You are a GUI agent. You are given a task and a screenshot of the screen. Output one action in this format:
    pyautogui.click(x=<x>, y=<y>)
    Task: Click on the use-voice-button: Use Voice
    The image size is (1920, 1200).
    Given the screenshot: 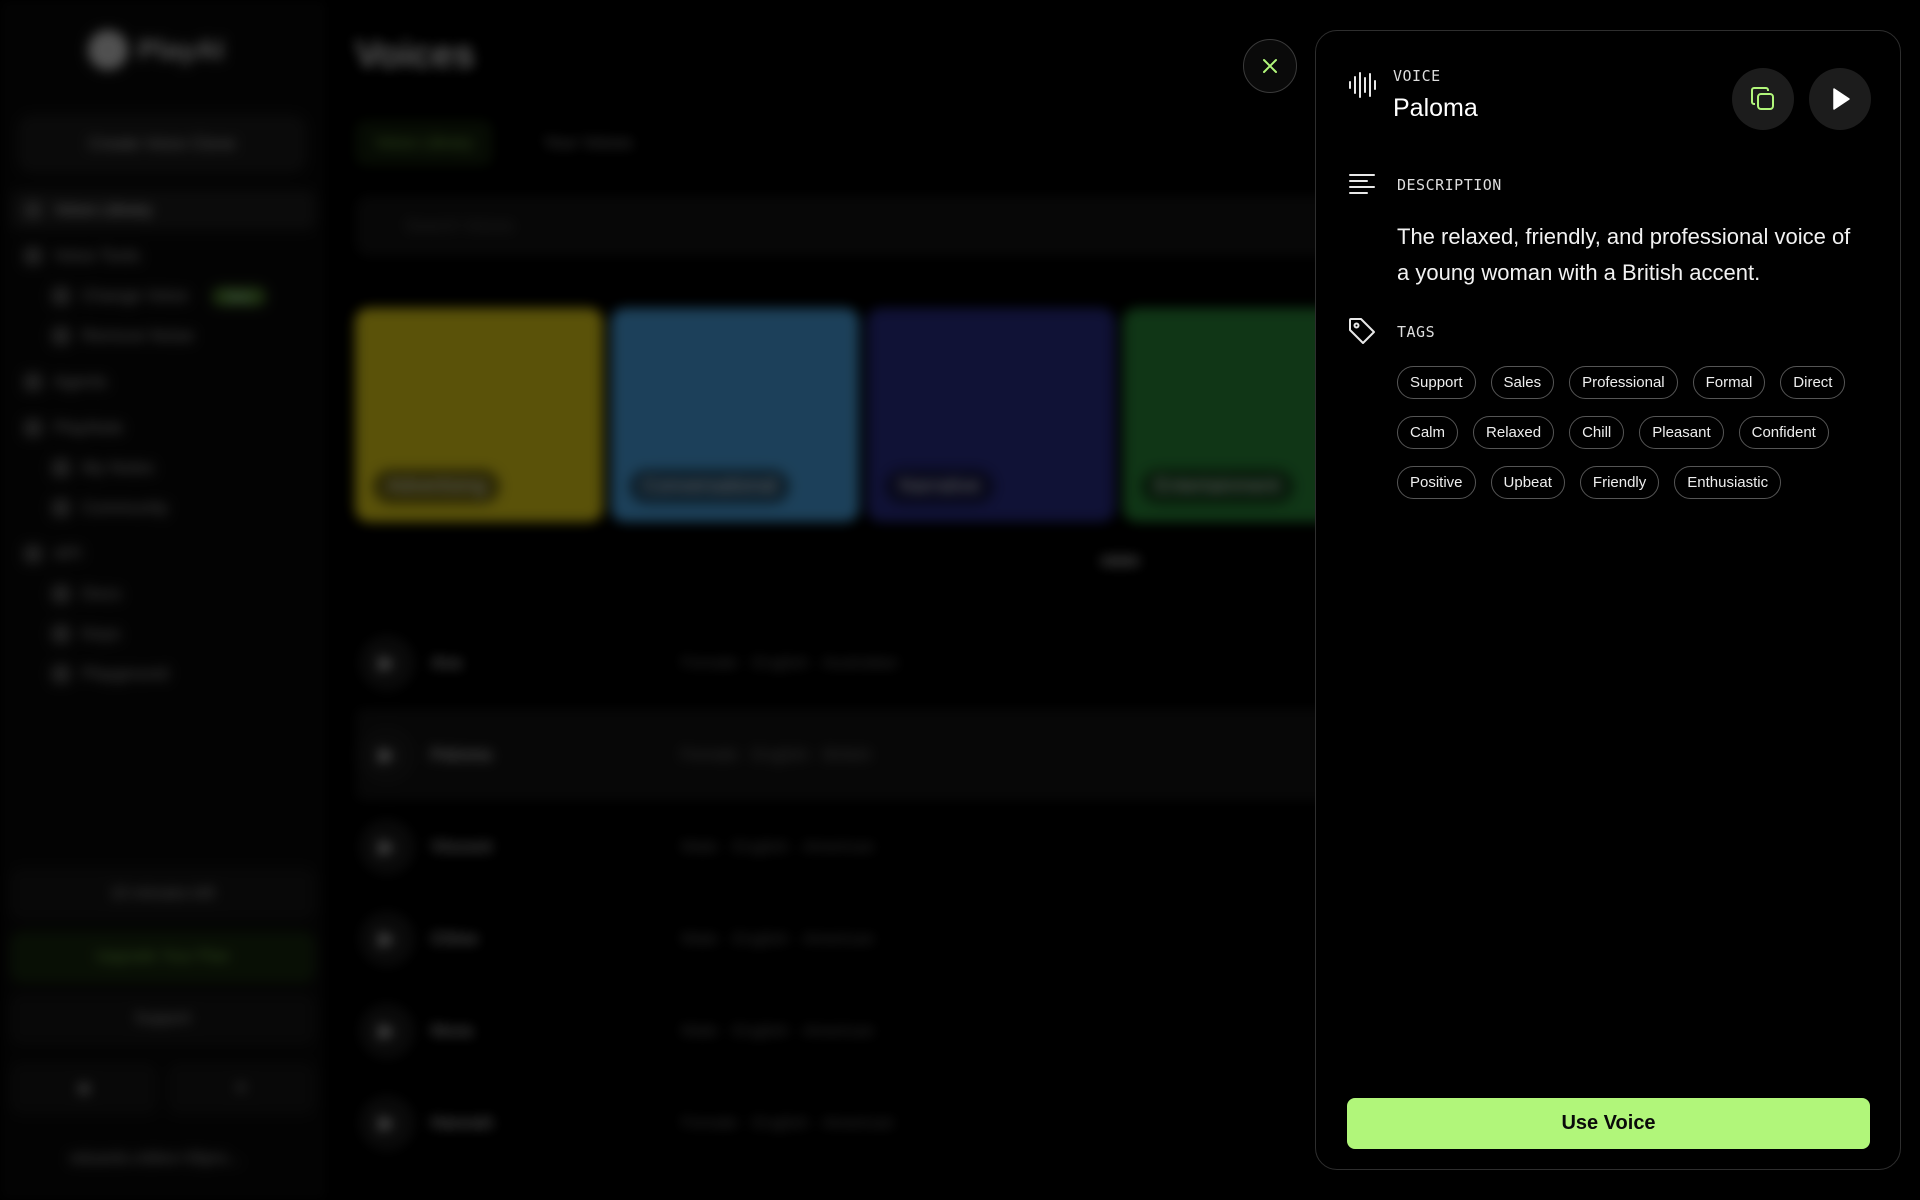 What is the action you would take?
    pyautogui.click(x=1608, y=1123)
    